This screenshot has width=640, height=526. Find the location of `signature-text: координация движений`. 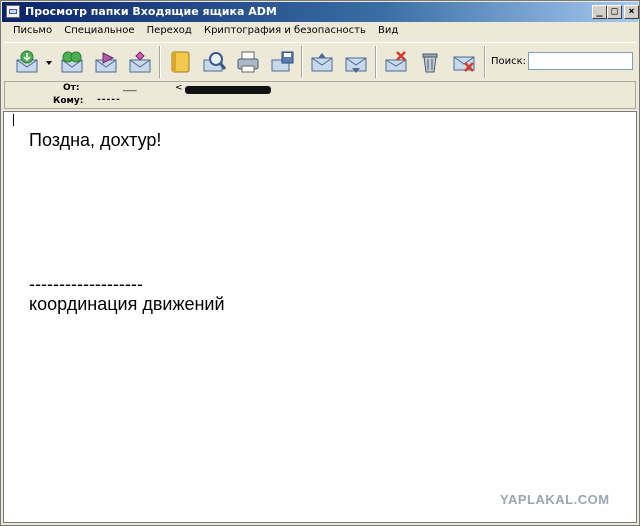

signature-text: координация движений is located at coordinates (127, 304).